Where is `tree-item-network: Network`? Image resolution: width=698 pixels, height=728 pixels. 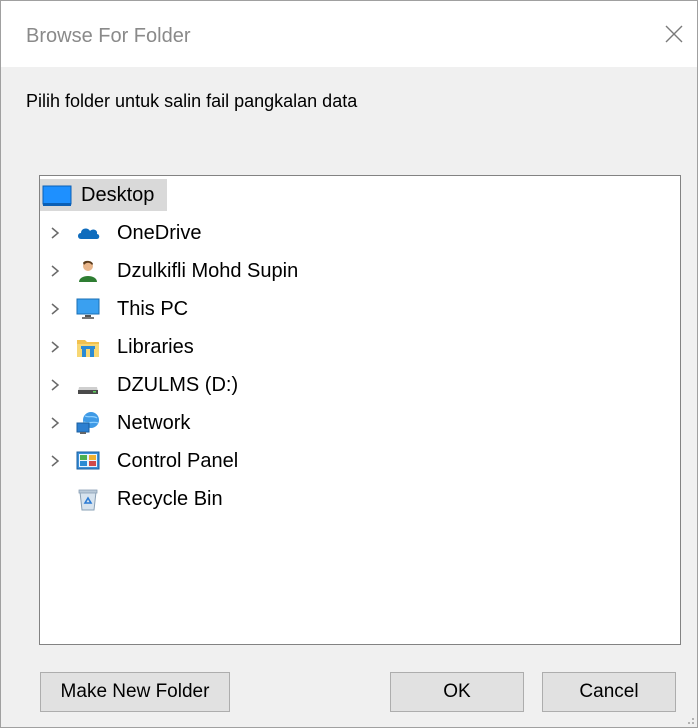
tree-item-network: Network is located at coordinates (360, 423).